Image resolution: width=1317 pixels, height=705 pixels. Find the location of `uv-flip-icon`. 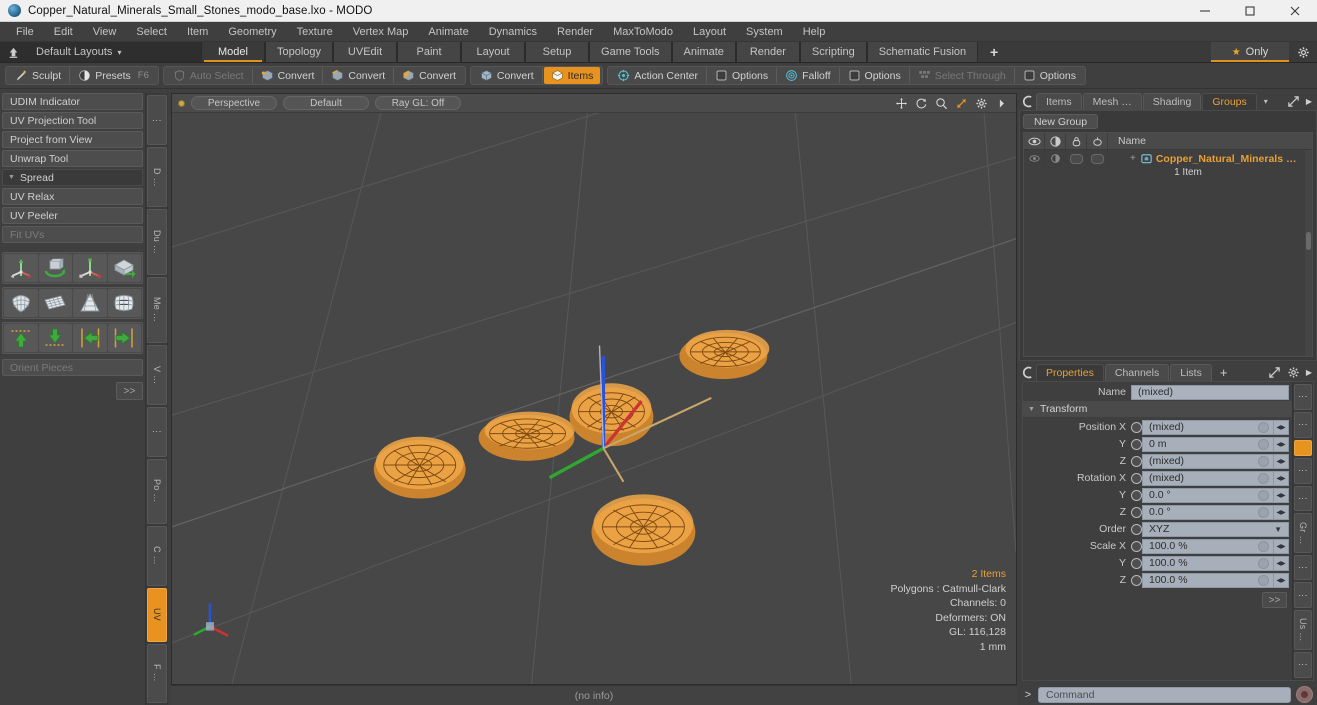

uv-flip-icon is located at coordinates (124, 268).